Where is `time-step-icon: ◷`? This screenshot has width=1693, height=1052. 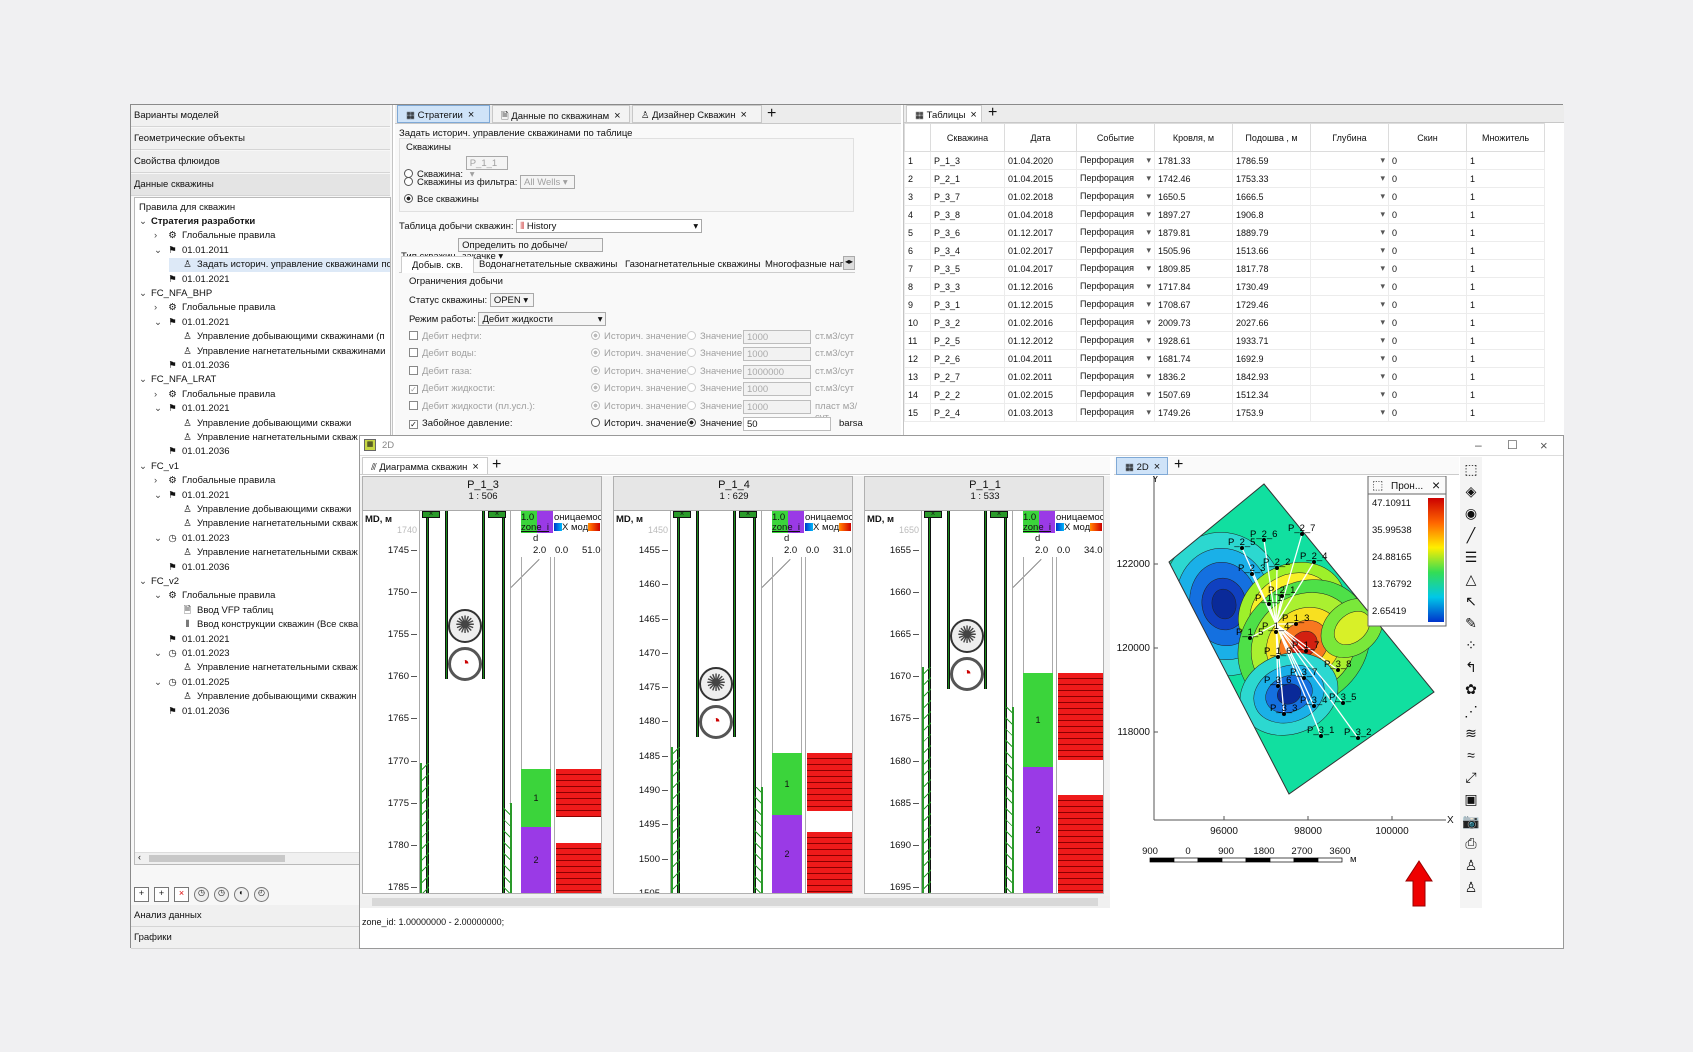
time-step-icon: ◷ is located at coordinates (201, 894).